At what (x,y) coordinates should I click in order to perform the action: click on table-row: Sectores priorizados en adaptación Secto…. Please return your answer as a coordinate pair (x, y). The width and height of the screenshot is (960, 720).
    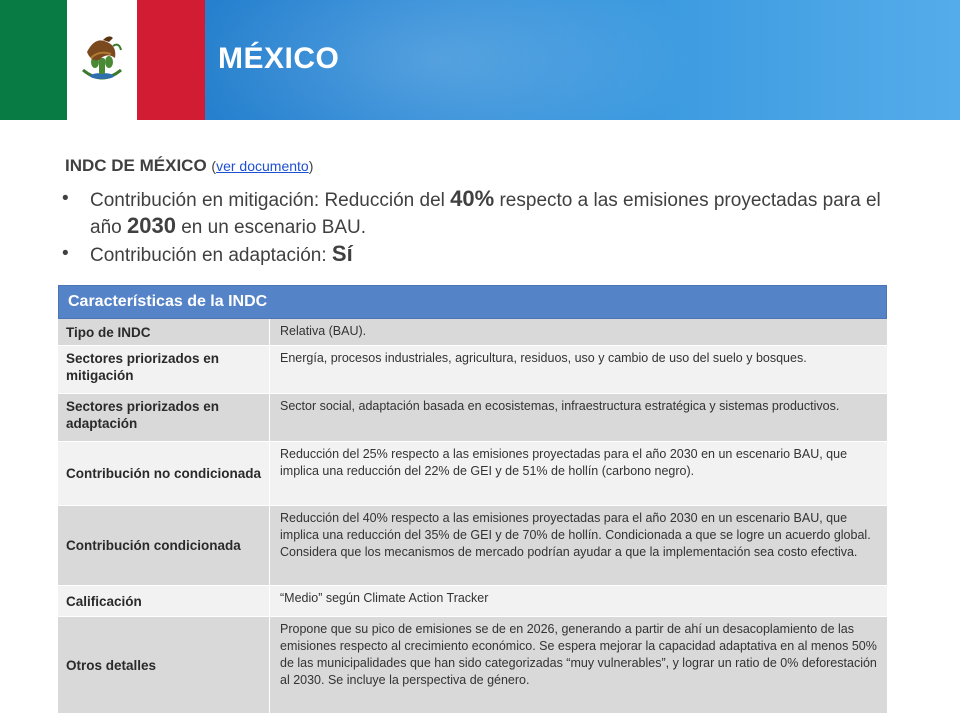
    Looking at the image, I should click on (472, 418).